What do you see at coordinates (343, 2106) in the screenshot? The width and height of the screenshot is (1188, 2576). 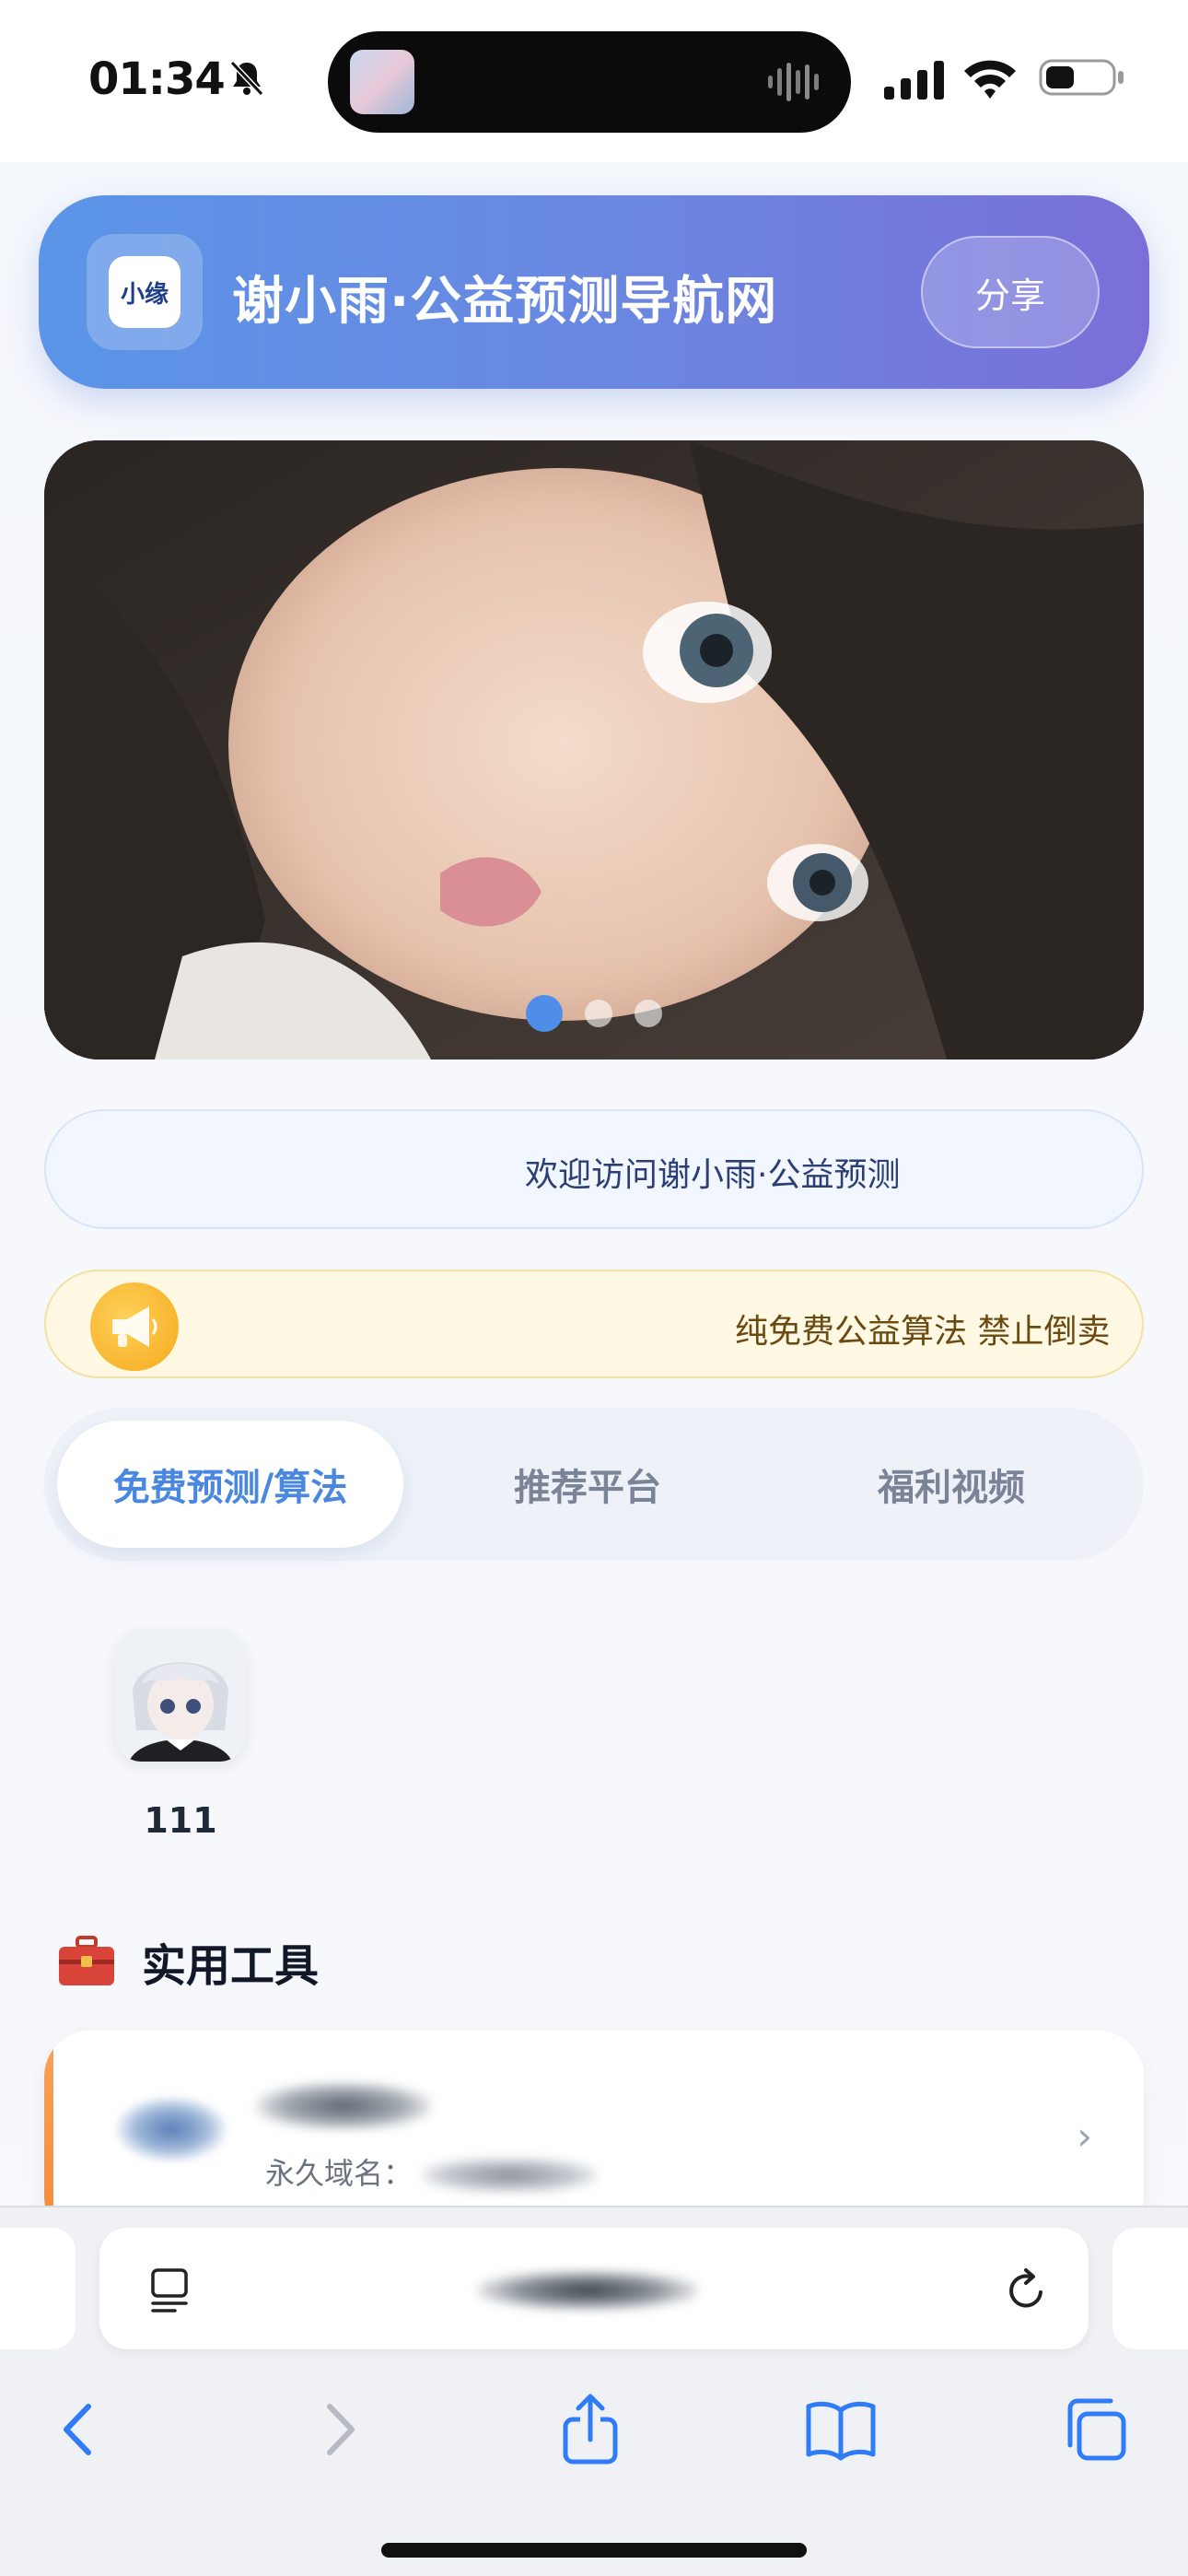 I see `card-name-redacted` at bounding box center [343, 2106].